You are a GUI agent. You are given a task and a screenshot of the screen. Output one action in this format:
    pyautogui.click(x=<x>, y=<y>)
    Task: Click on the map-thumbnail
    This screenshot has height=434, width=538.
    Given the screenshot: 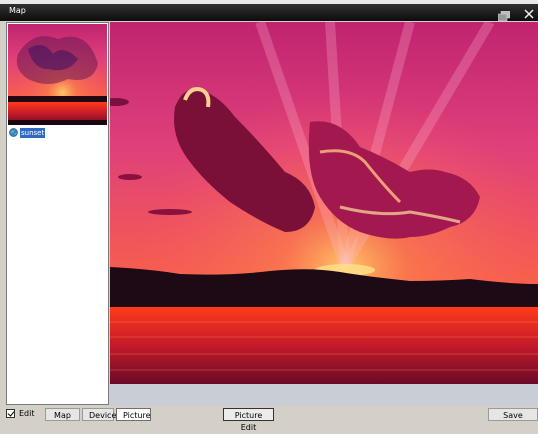 What is the action you would take?
    pyautogui.click(x=57, y=74)
    